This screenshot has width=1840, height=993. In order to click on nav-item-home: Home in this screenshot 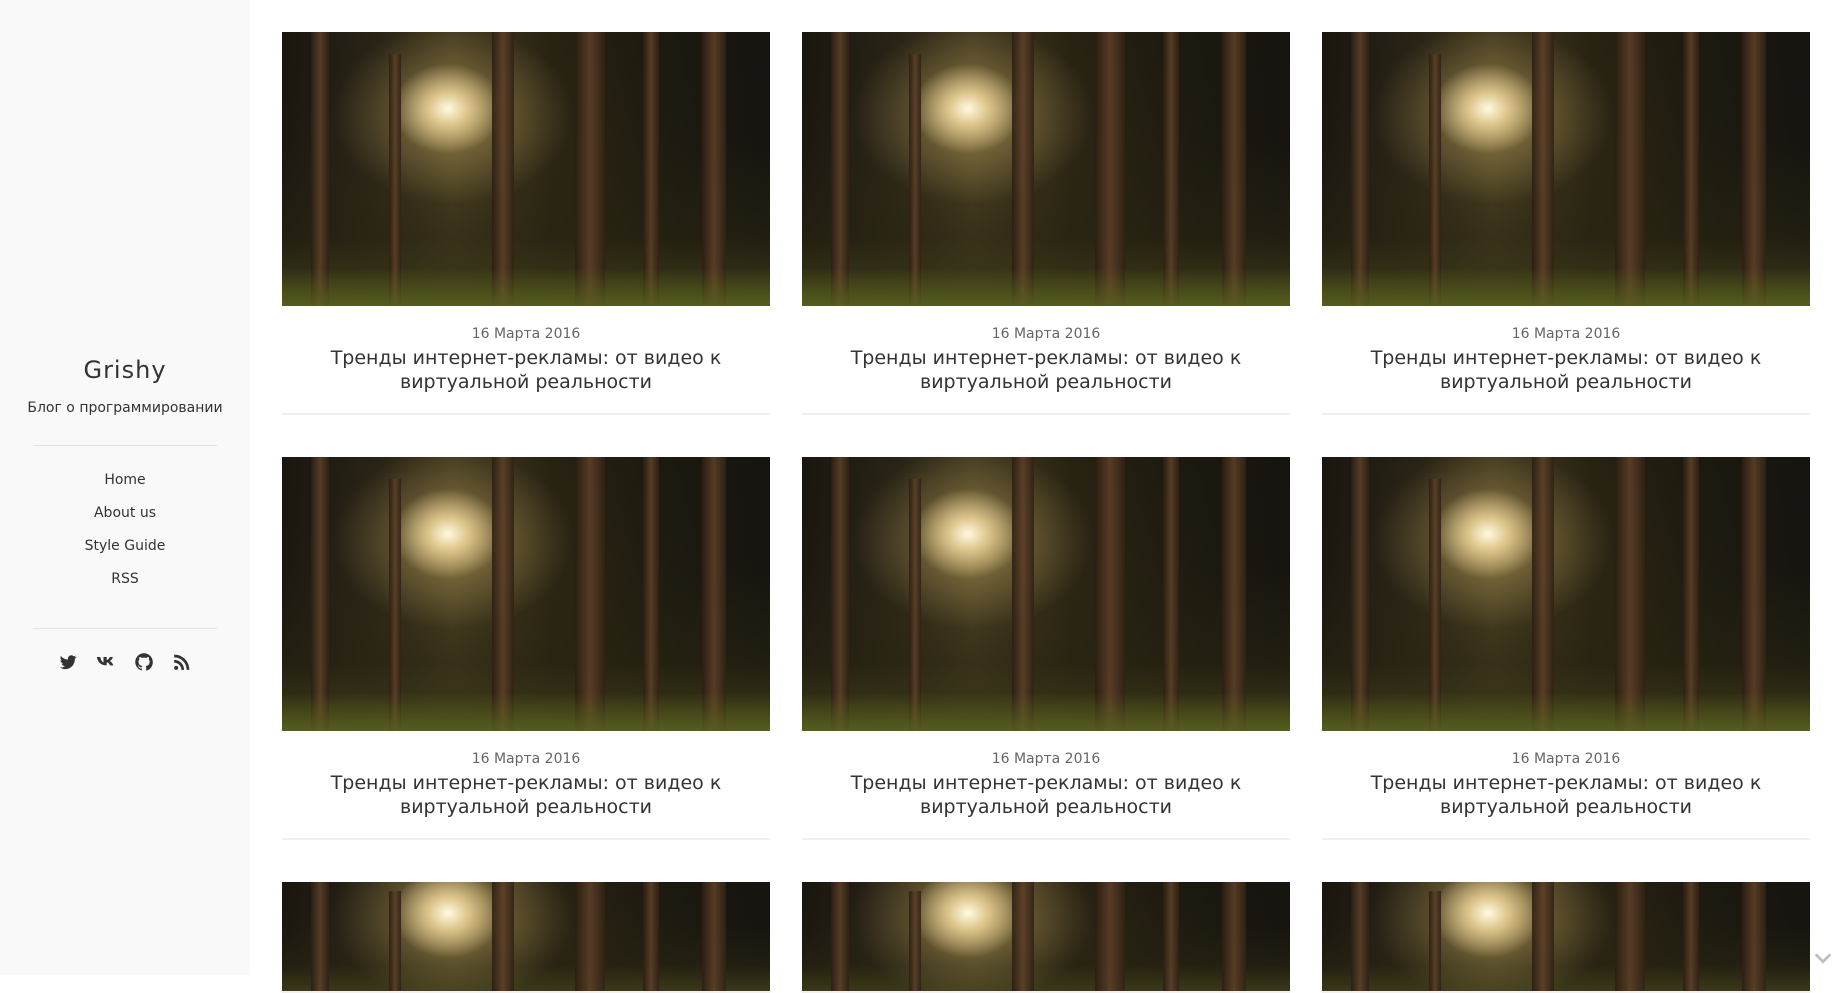, I will do `click(125, 488)`.